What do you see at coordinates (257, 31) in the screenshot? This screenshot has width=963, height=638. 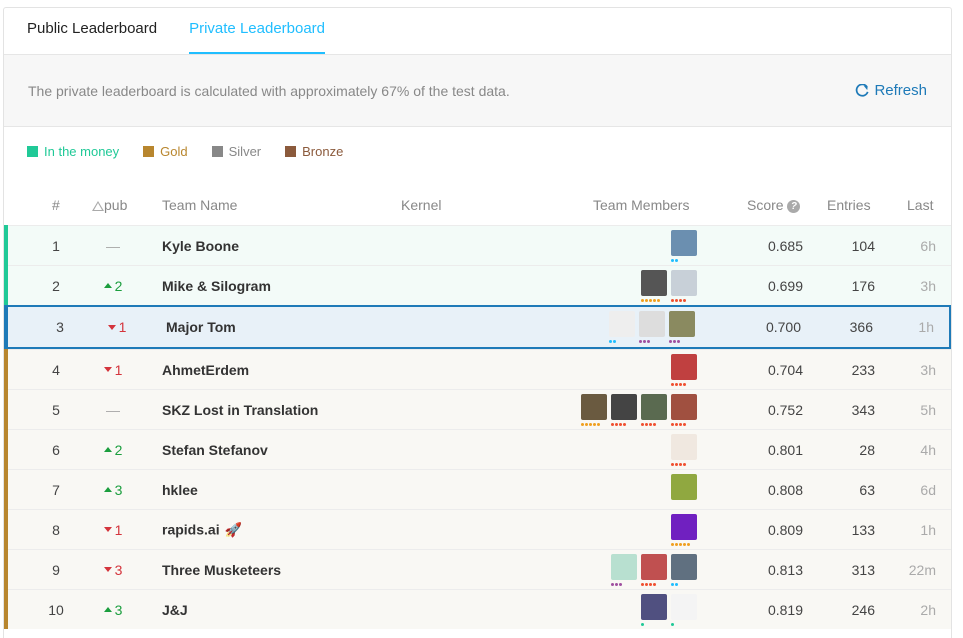 I see `tab-private-leaderboard: Private Leaderboard` at bounding box center [257, 31].